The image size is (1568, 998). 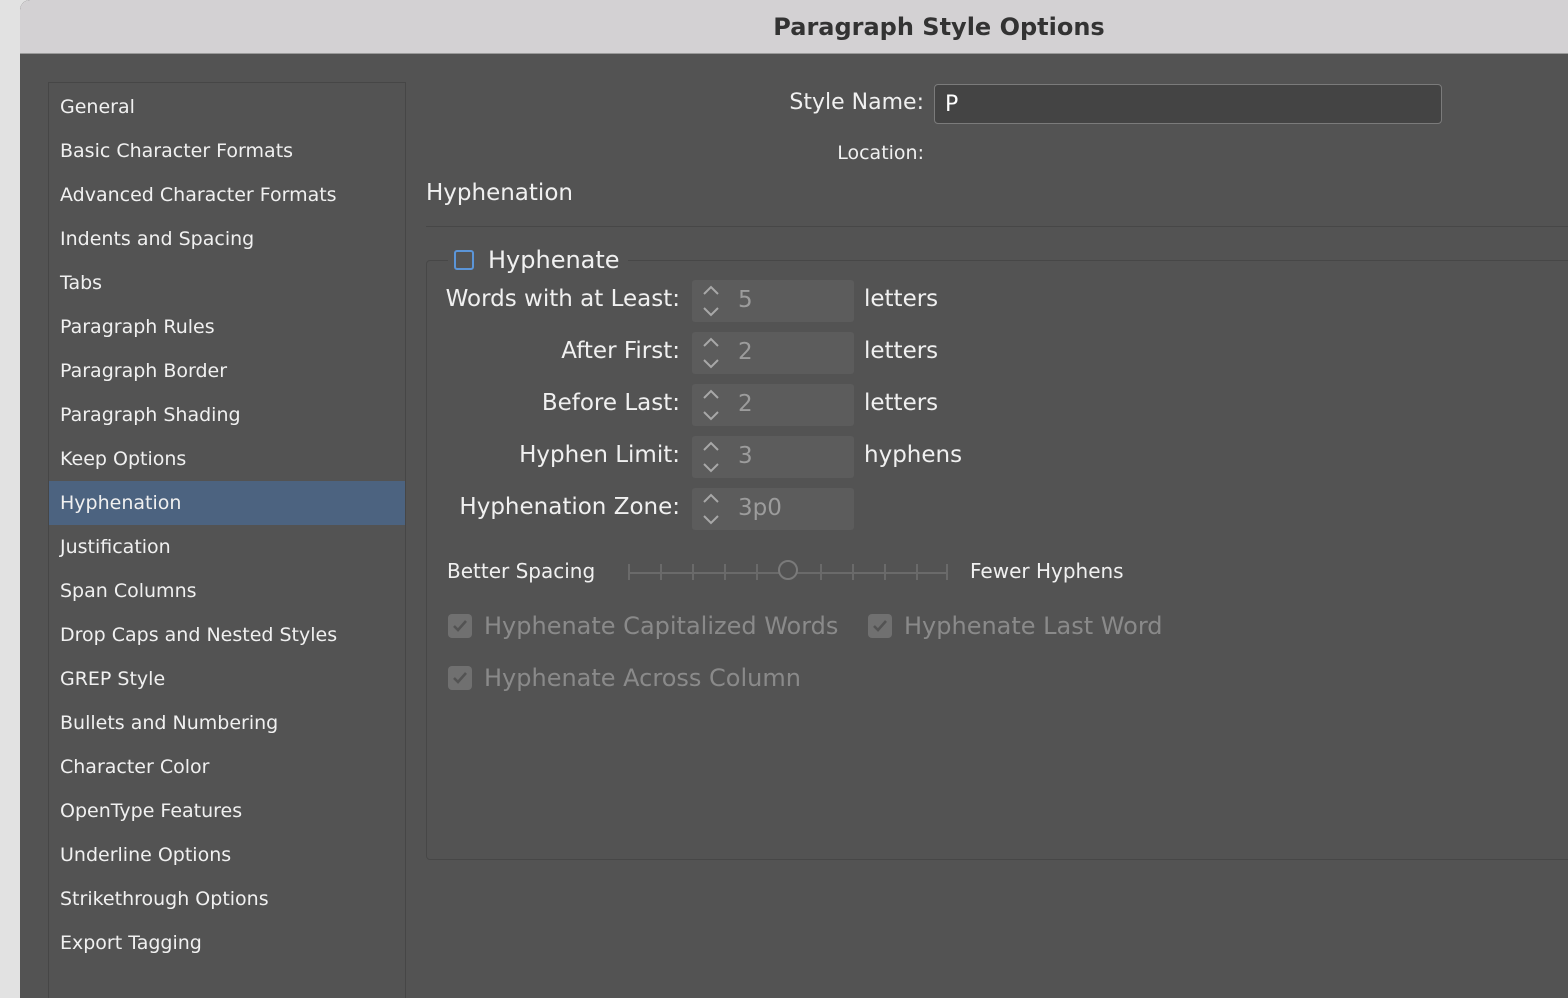 What do you see at coordinates (788, 570) in the screenshot?
I see `spacing-slider-thumb` at bounding box center [788, 570].